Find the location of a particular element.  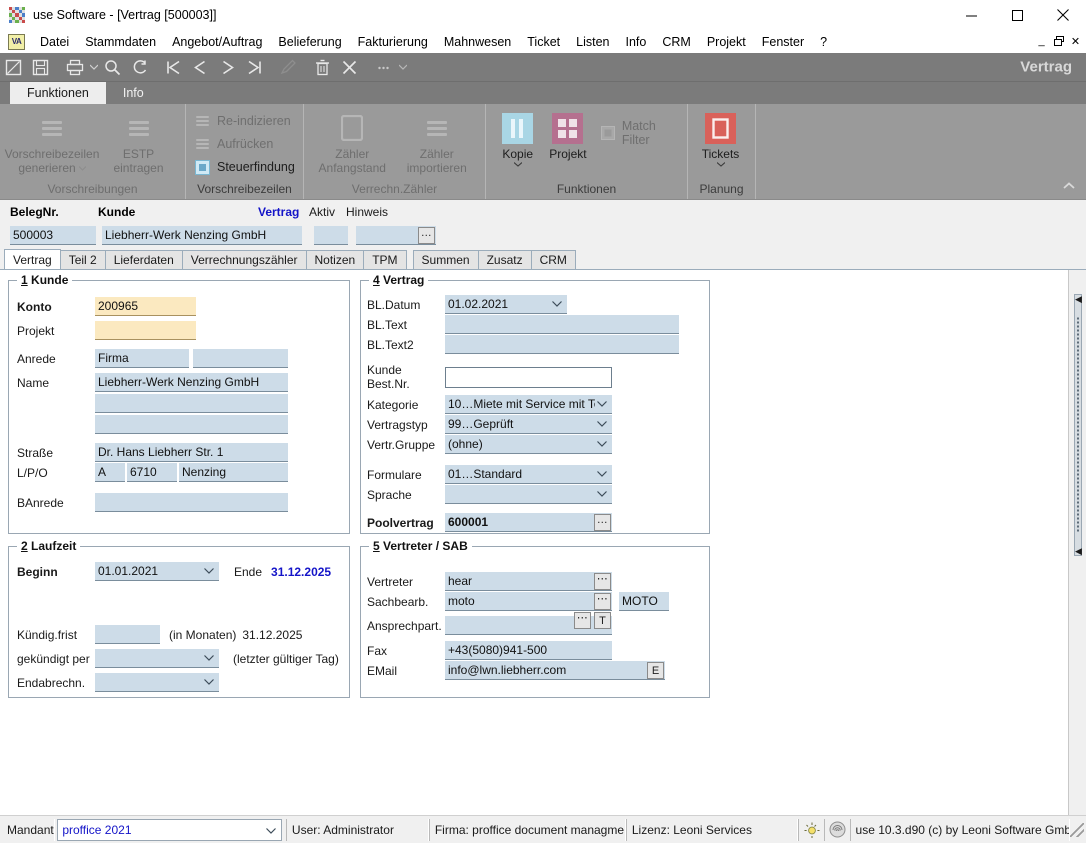

resize-grip is located at coordinates (1077, 829).